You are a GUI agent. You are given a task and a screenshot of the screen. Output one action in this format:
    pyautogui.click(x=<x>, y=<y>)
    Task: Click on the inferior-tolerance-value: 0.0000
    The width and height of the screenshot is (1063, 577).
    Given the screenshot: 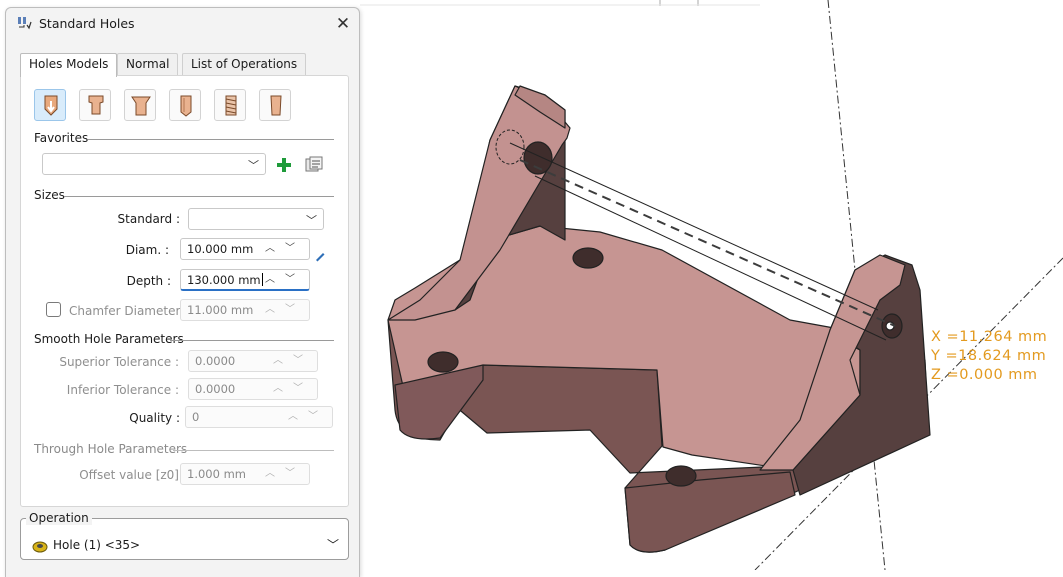 What is the action you would take?
    pyautogui.click(x=215, y=389)
    